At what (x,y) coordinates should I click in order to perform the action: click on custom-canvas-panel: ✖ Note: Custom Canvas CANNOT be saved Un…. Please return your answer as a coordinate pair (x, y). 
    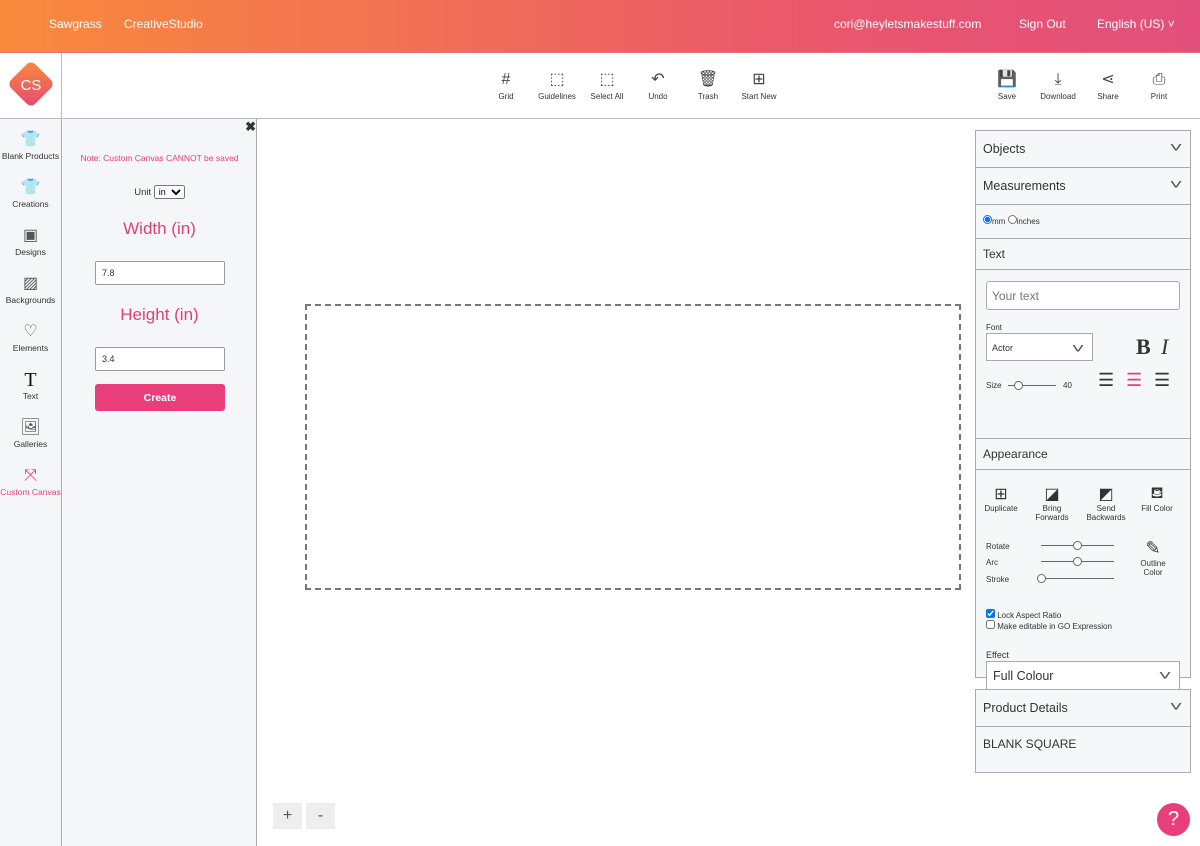
    Looking at the image, I should click on (160, 482).